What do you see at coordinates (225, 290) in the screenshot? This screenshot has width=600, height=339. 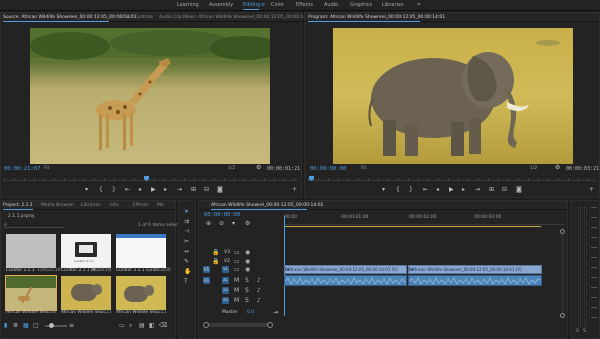 I see `track-target-a2: A2` at bounding box center [225, 290].